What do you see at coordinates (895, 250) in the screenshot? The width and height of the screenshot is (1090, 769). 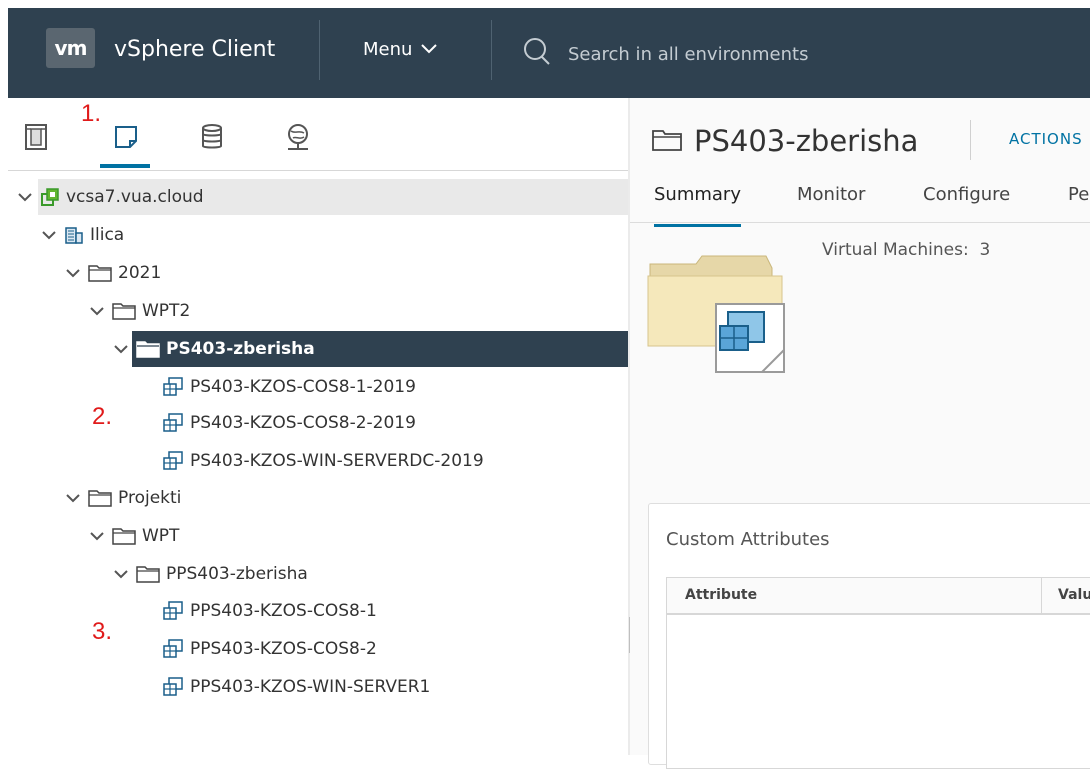 I see `vm-count-label: Virtual Machines:` at bounding box center [895, 250].